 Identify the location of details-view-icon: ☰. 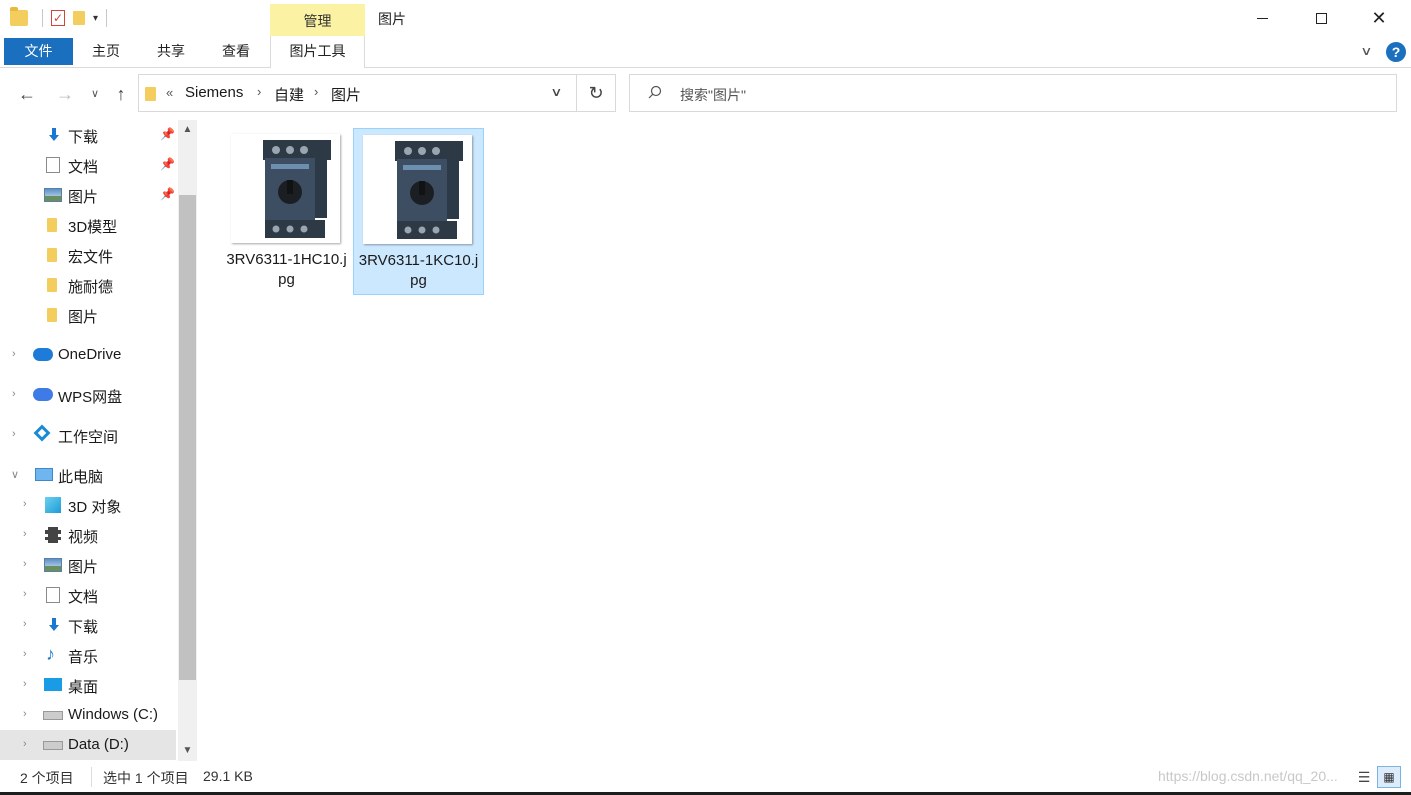
(1364, 777).